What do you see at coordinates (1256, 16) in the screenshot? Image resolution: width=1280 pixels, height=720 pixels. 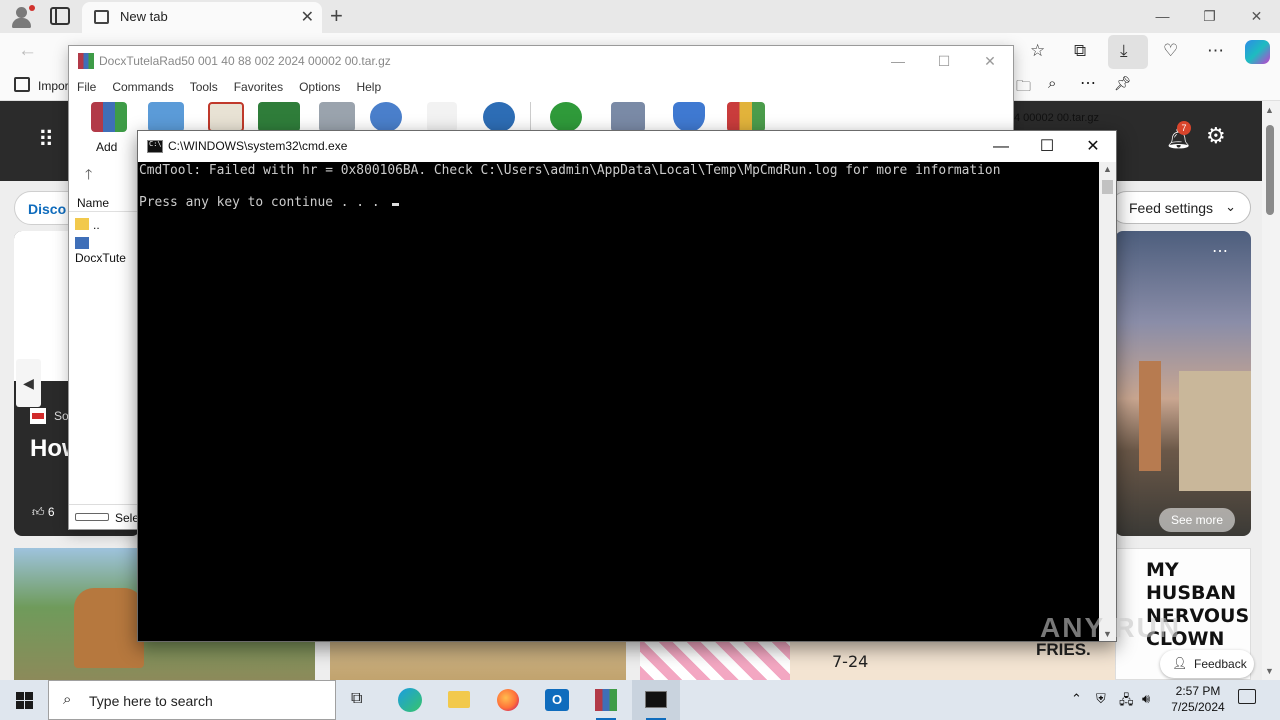 I see `close-window-button: ✕` at bounding box center [1256, 16].